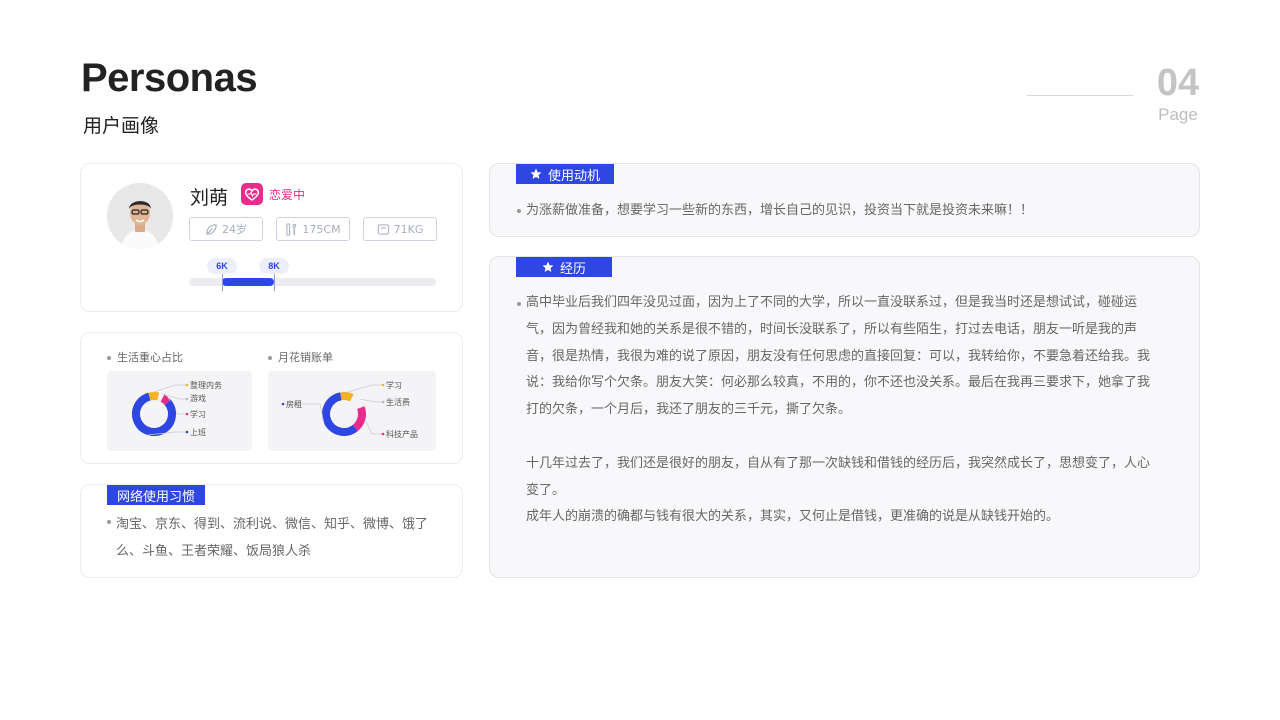 The width and height of the screenshot is (1280, 720). I want to click on income-slider-fill, so click(248, 282).